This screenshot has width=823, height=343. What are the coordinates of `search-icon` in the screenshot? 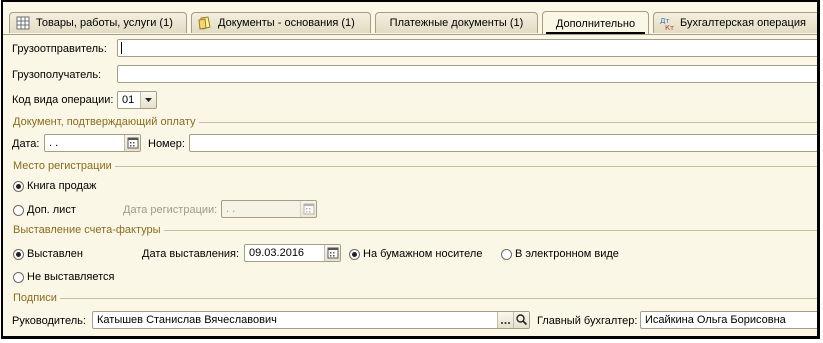 It's located at (522, 320).